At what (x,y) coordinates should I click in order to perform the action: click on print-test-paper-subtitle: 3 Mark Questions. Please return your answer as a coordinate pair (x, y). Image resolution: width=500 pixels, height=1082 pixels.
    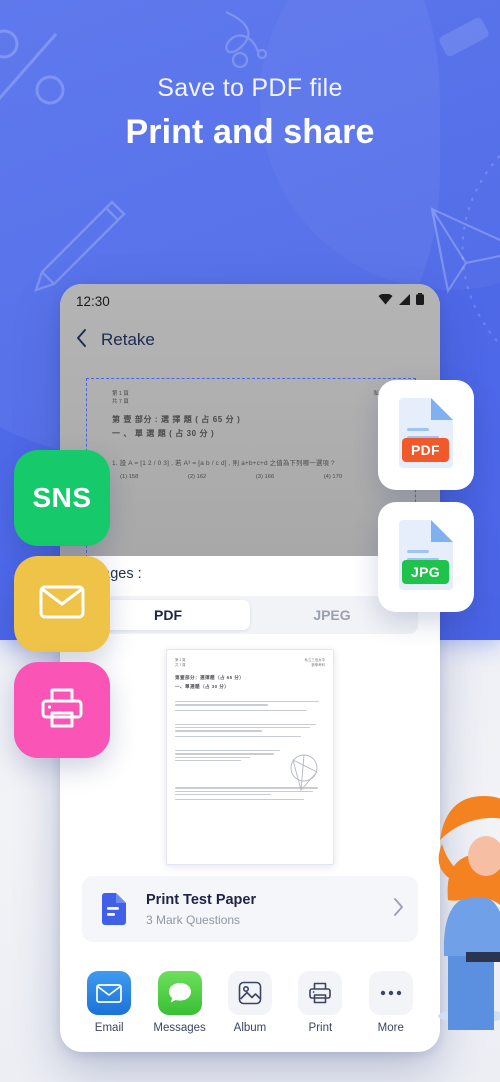
    Looking at the image, I should click on (193, 919).